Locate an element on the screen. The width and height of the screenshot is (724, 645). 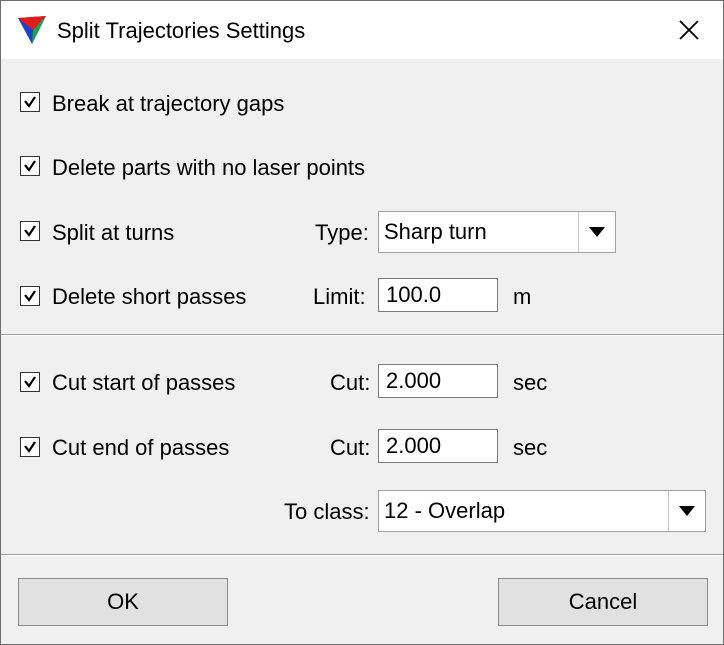
window-title: Split Trajectories Settings is located at coordinates (181, 30).